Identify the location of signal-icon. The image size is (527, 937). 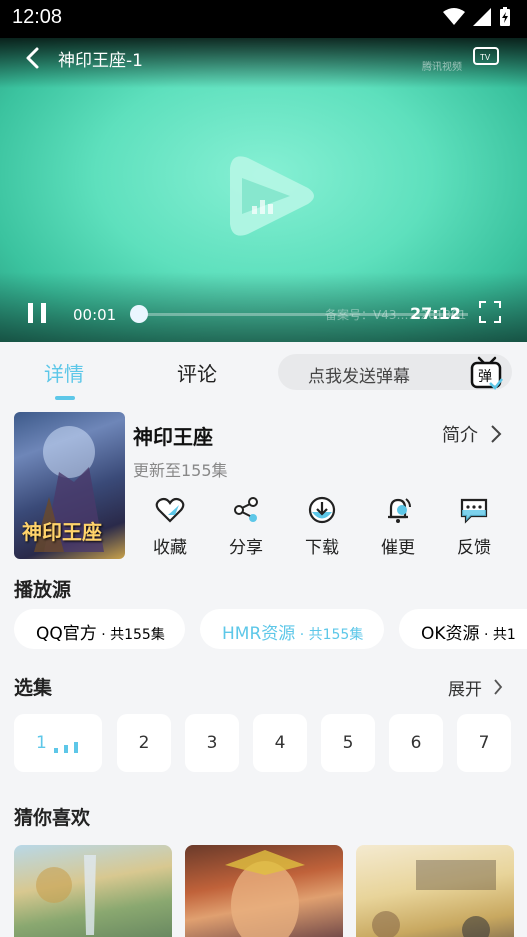
(482, 17).